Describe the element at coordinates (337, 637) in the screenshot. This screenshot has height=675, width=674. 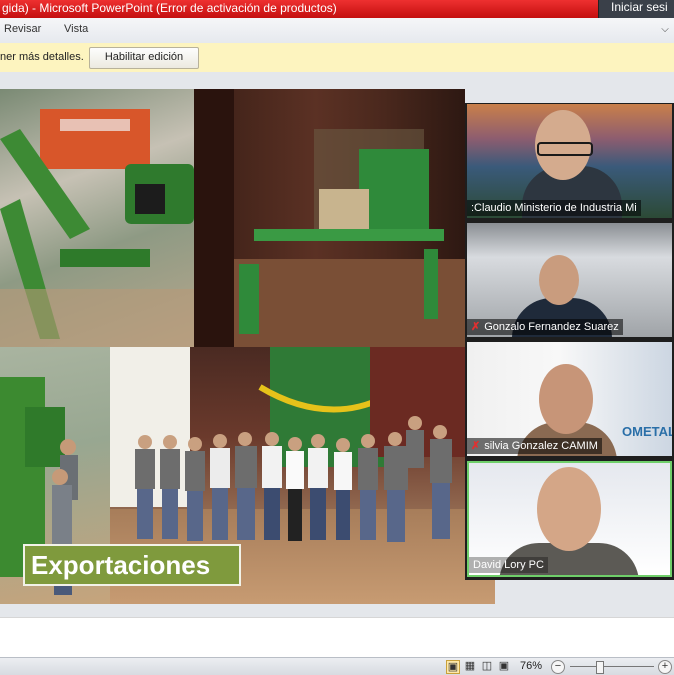
I see `notes-area` at that location.